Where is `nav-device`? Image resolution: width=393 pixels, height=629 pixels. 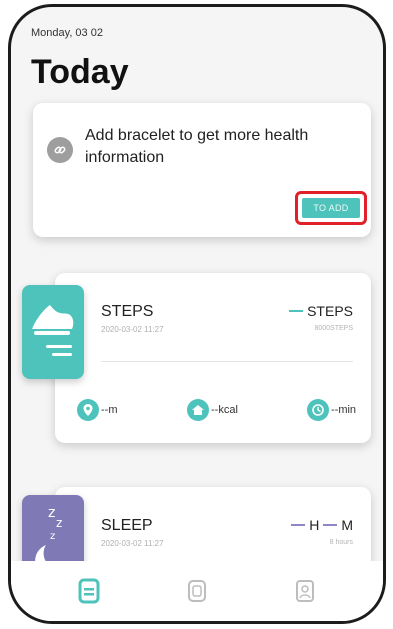 nav-device is located at coordinates (197, 591).